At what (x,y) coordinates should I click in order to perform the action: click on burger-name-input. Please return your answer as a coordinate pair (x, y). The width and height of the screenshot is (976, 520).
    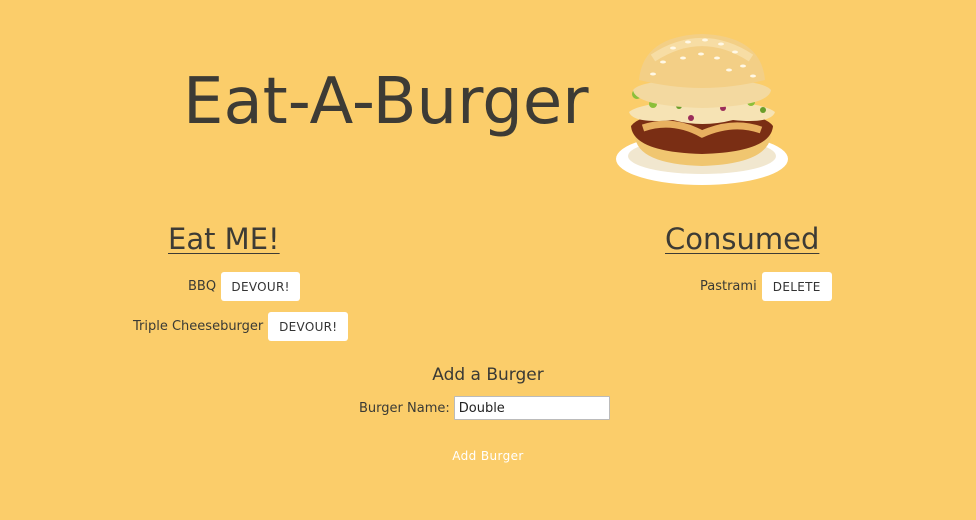
    Looking at the image, I should click on (531, 408).